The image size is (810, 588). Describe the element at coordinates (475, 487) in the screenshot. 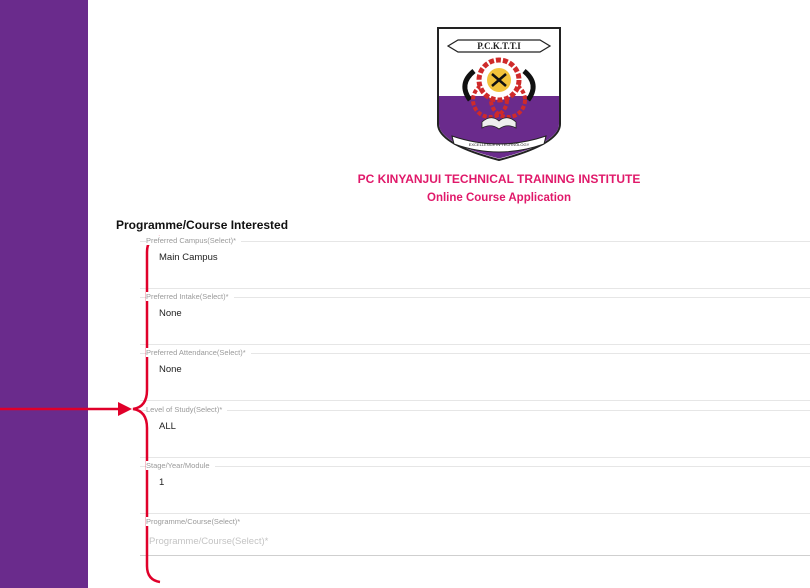

I see `stage-year-module-input: Stage/Year/Module 1` at that location.